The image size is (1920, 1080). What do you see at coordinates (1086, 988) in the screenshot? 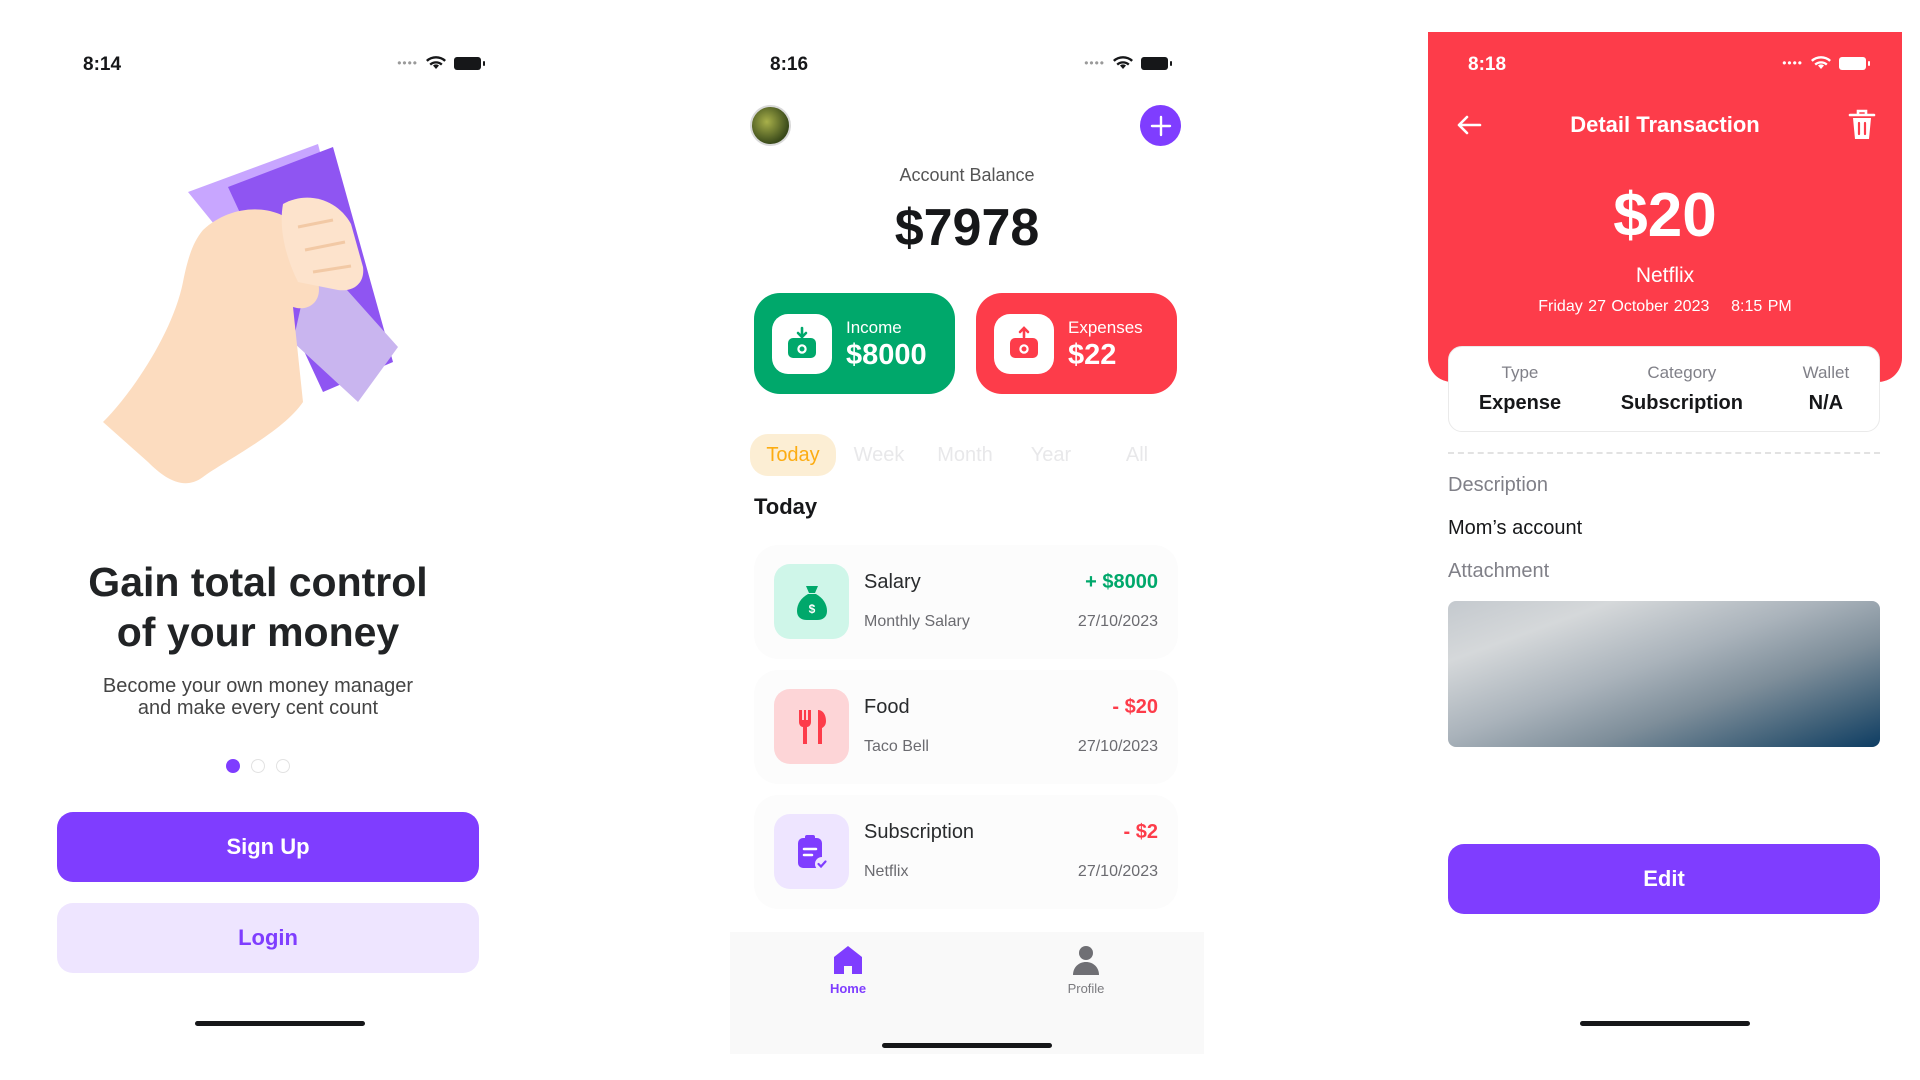
I see `nav-profile-label: Profile` at bounding box center [1086, 988].